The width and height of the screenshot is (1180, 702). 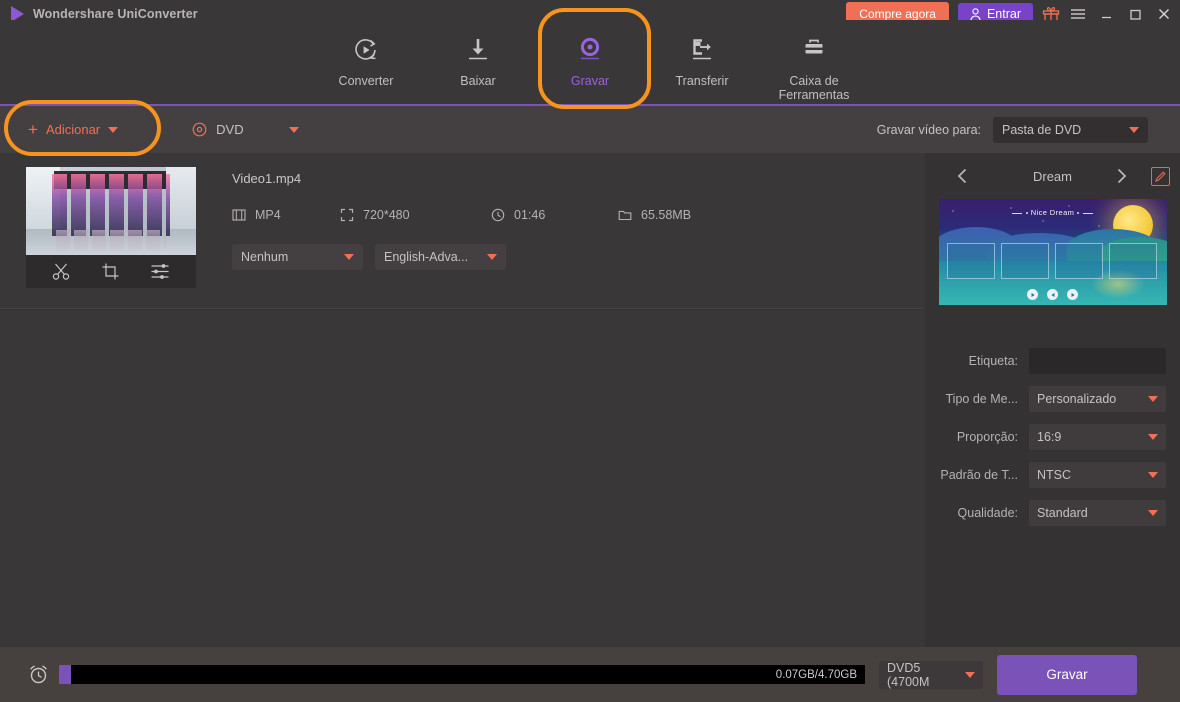 What do you see at coordinates (554, 215) in the screenshot?
I see `video-duration: 01:46` at bounding box center [554, 215].